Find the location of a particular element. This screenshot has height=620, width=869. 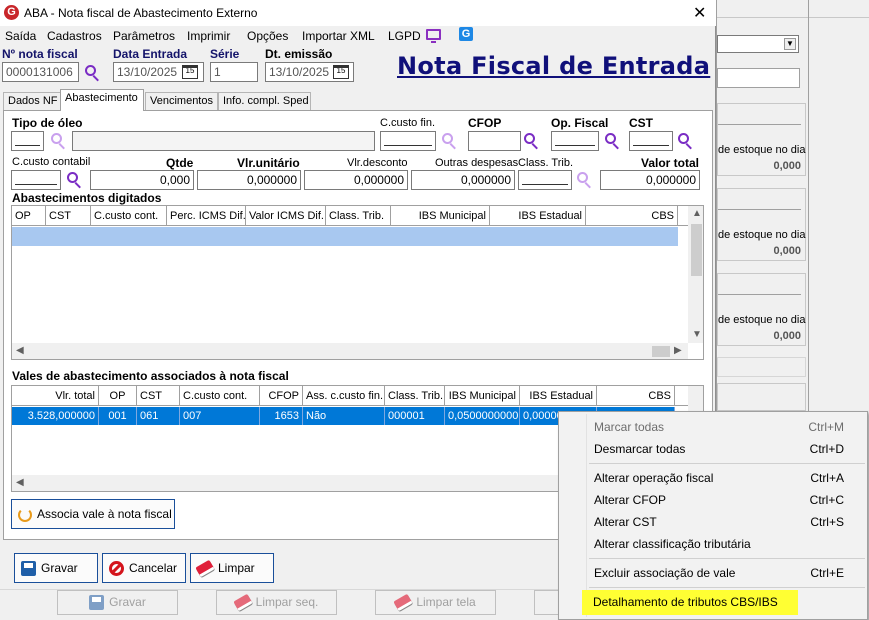

menu-imprimir: Imprimir is located at coordinates (208, 36).